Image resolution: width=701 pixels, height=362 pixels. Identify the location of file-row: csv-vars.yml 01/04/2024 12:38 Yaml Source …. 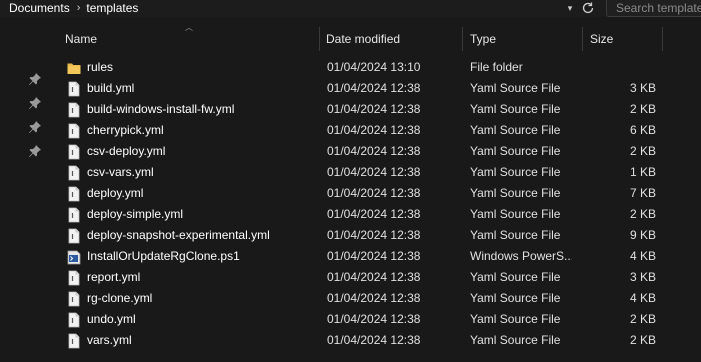
(373, 172).